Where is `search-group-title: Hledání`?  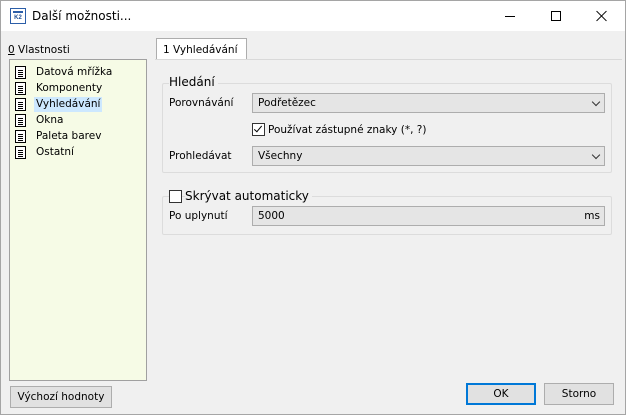
search-group-title: Hledání is located at coordinates (193, 82).